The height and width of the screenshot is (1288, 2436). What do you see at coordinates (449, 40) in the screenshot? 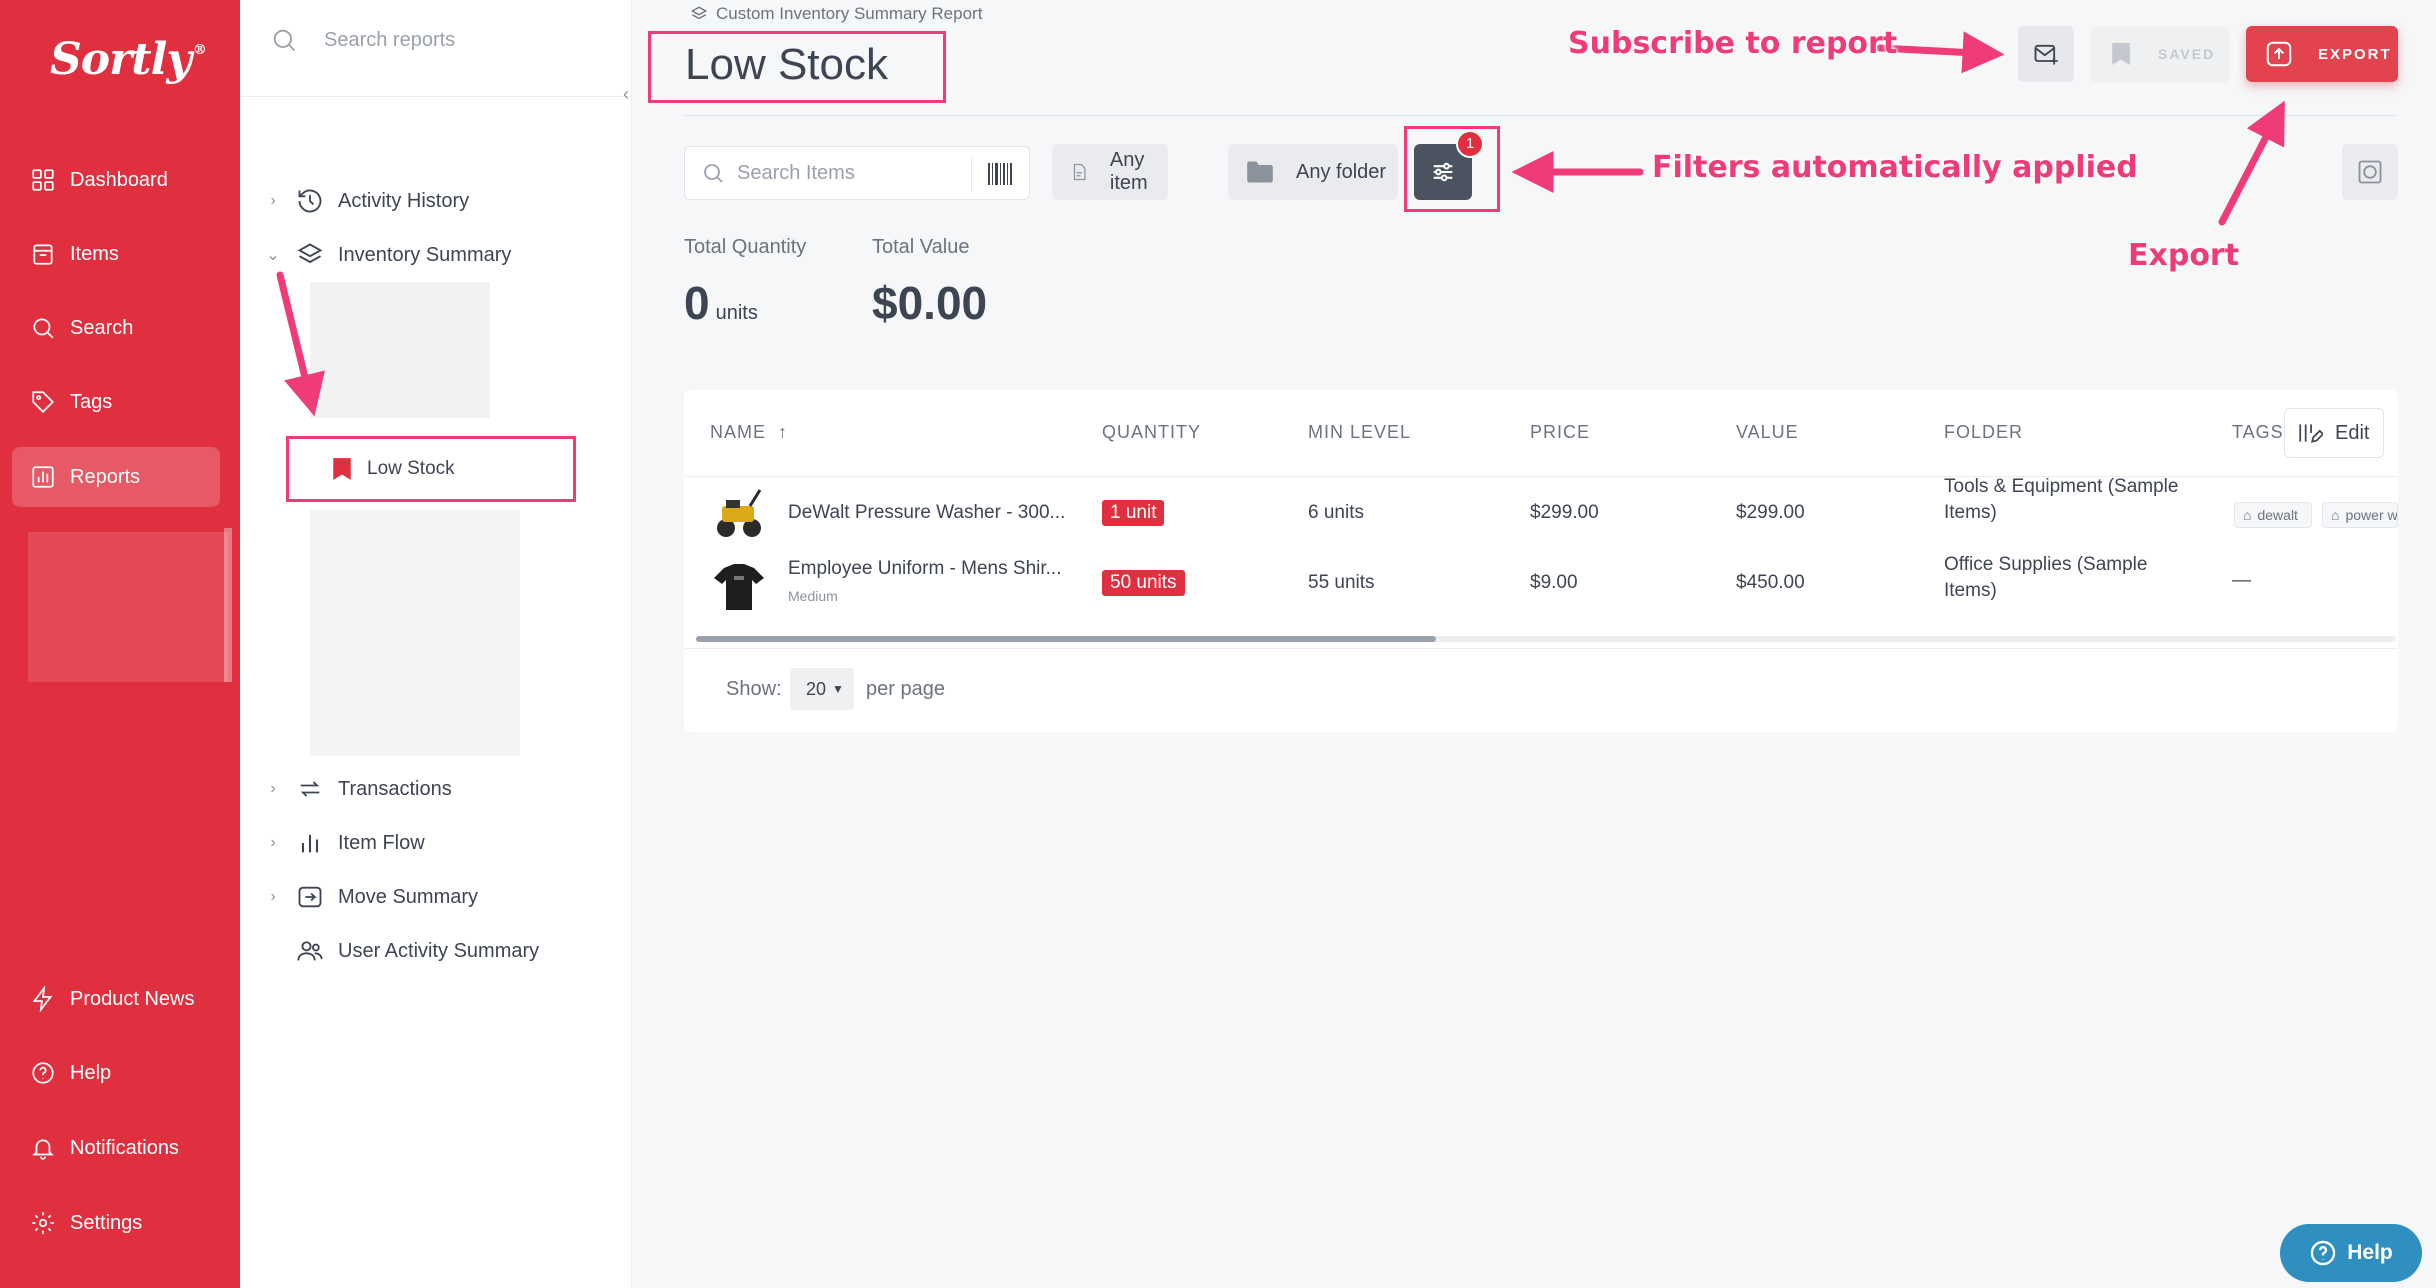
I see `reports-search-input` at bounding box center [449, 40].